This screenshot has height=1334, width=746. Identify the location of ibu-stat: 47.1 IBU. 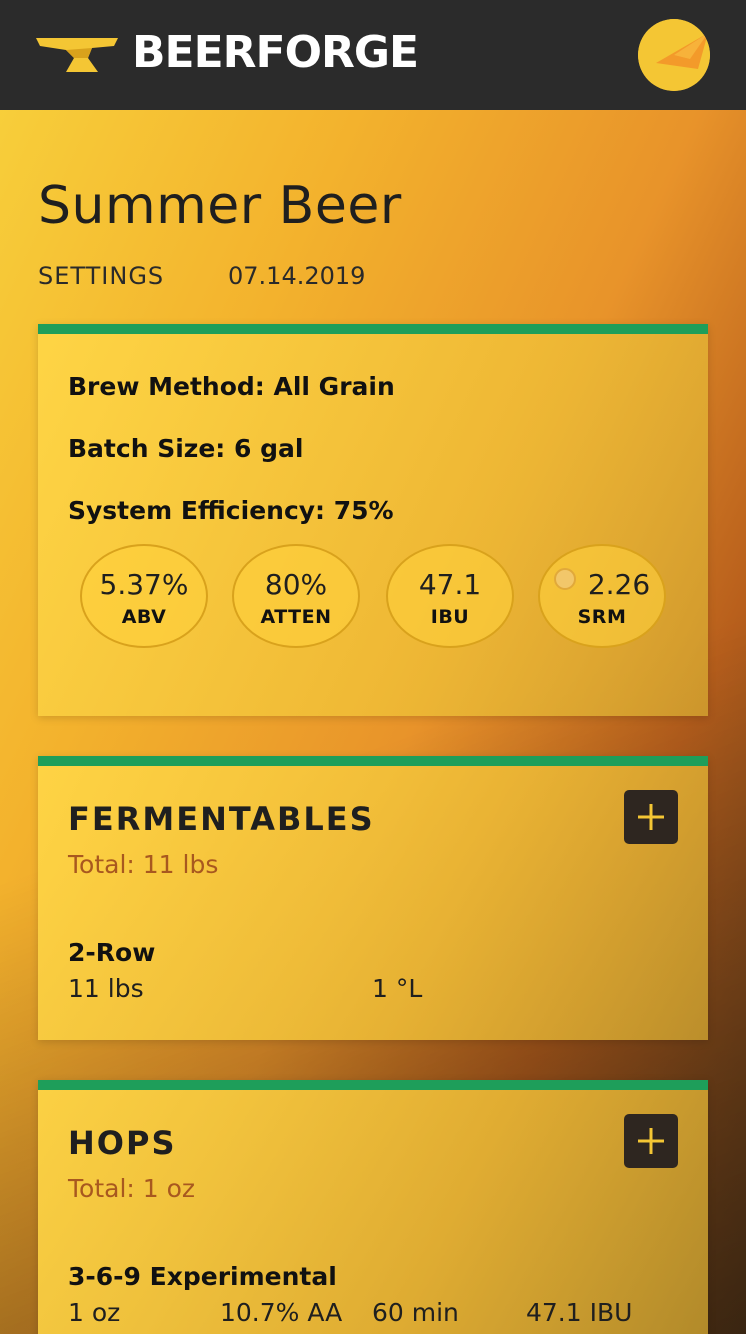
(450, 596).